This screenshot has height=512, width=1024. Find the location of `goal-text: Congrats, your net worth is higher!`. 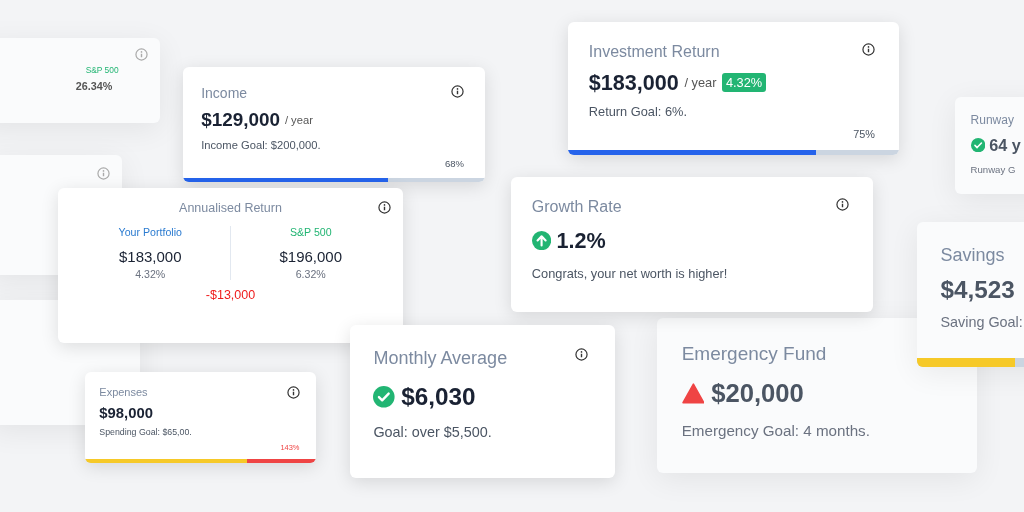

goal-text: Congrats, your net worth is higher! is located at coordinates (630, 273).